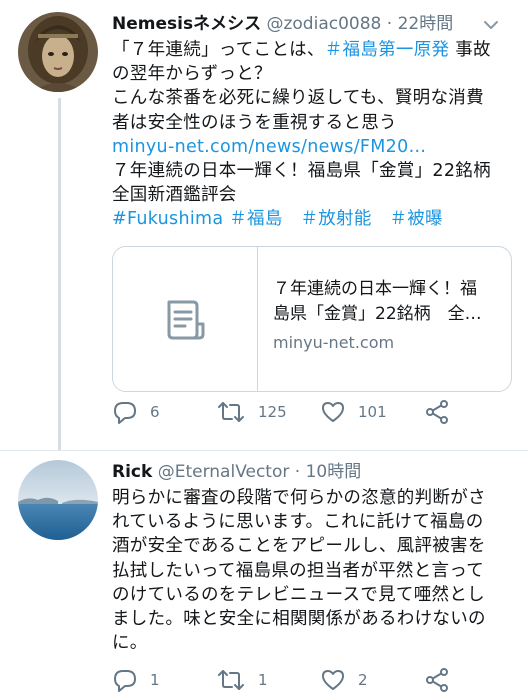 The width and height of the screenshot is (528, 694). Describe the element at coordinates (298, 522) in the screenshot. I see `tweet-text-segment: れているように思います。これに託けて福島の` at that location.